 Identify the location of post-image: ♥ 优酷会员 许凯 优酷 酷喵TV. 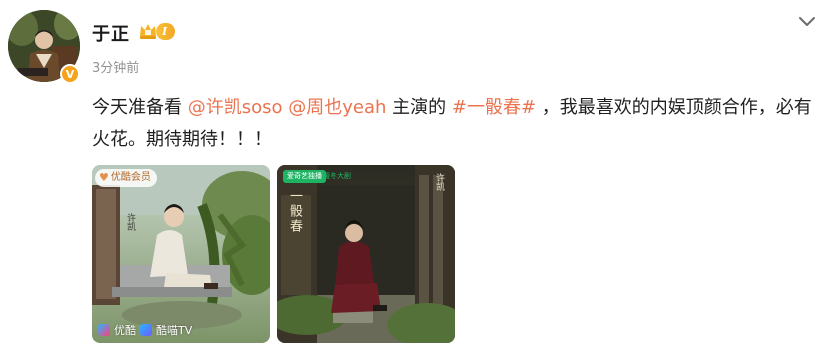
(181, 254).